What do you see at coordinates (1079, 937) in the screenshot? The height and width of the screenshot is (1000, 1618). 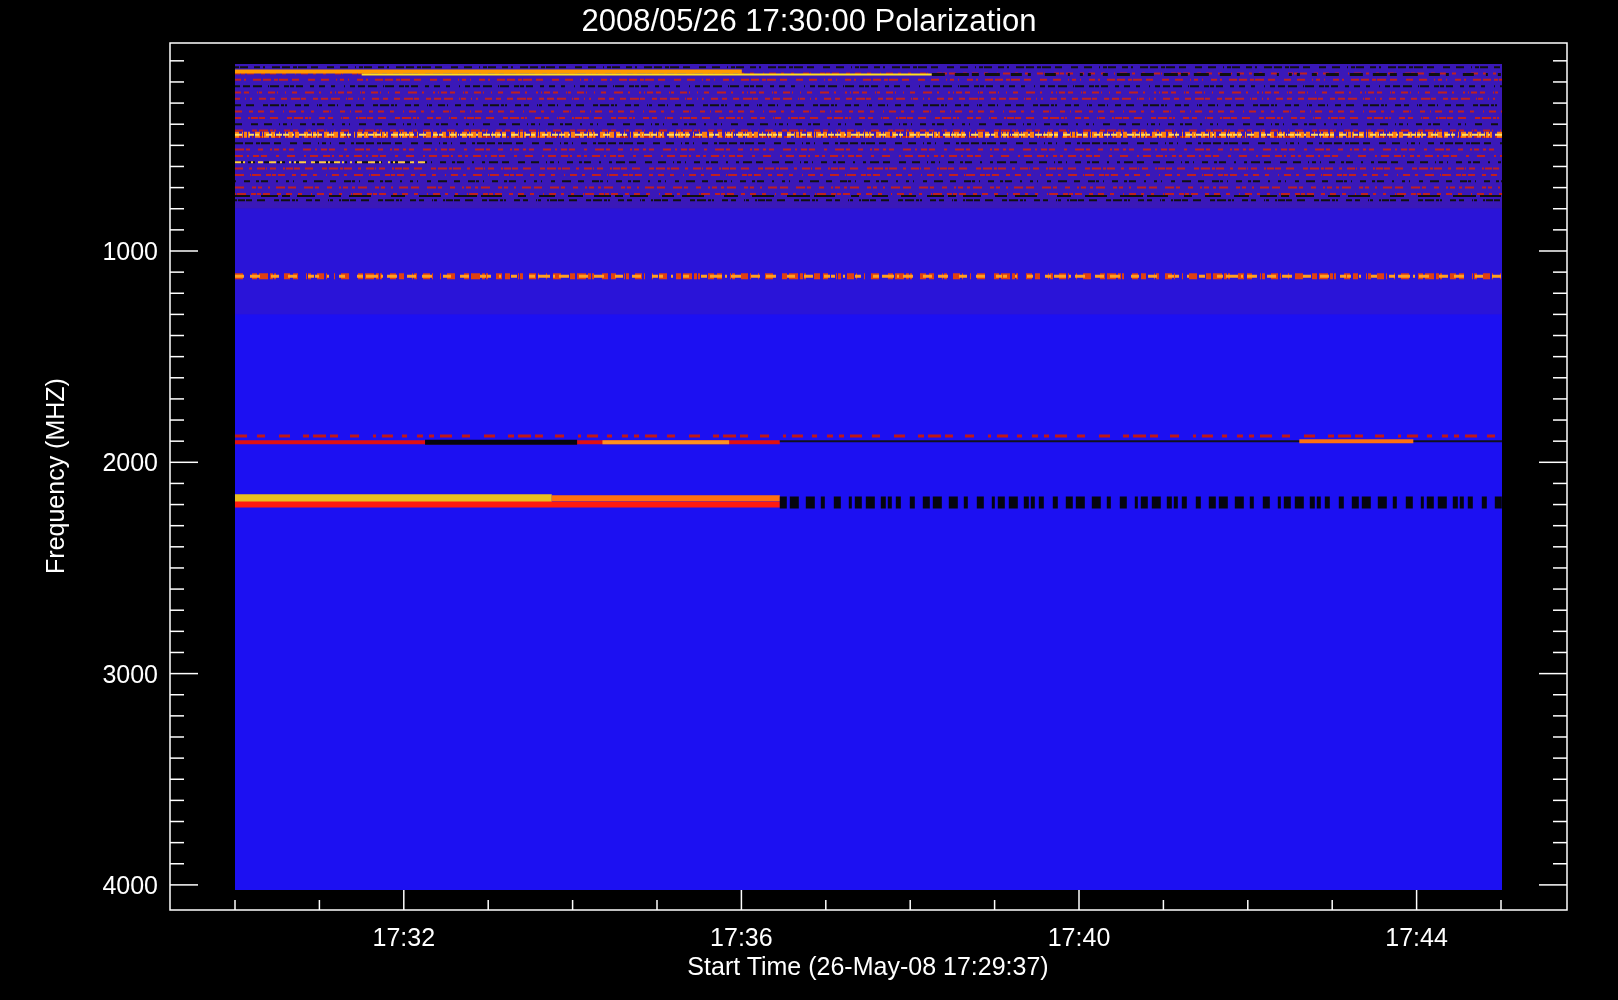 I see `x-tick-label: 17:40` at bounding box center [1079, 937].